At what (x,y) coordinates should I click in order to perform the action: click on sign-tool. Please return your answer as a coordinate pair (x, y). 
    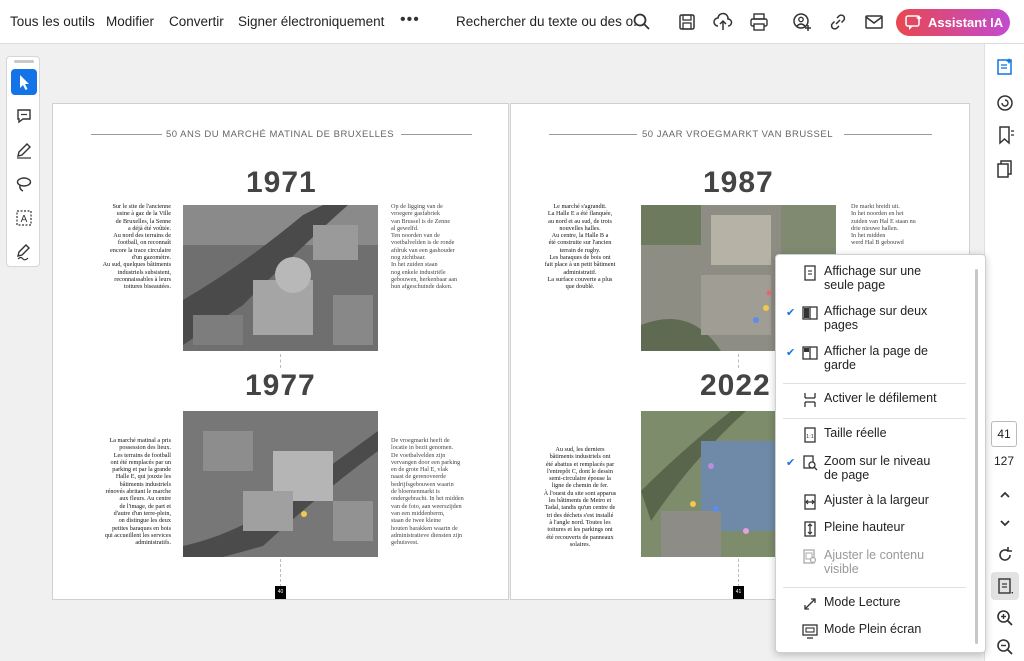
    Looking at the image, I should click on (24, 252).